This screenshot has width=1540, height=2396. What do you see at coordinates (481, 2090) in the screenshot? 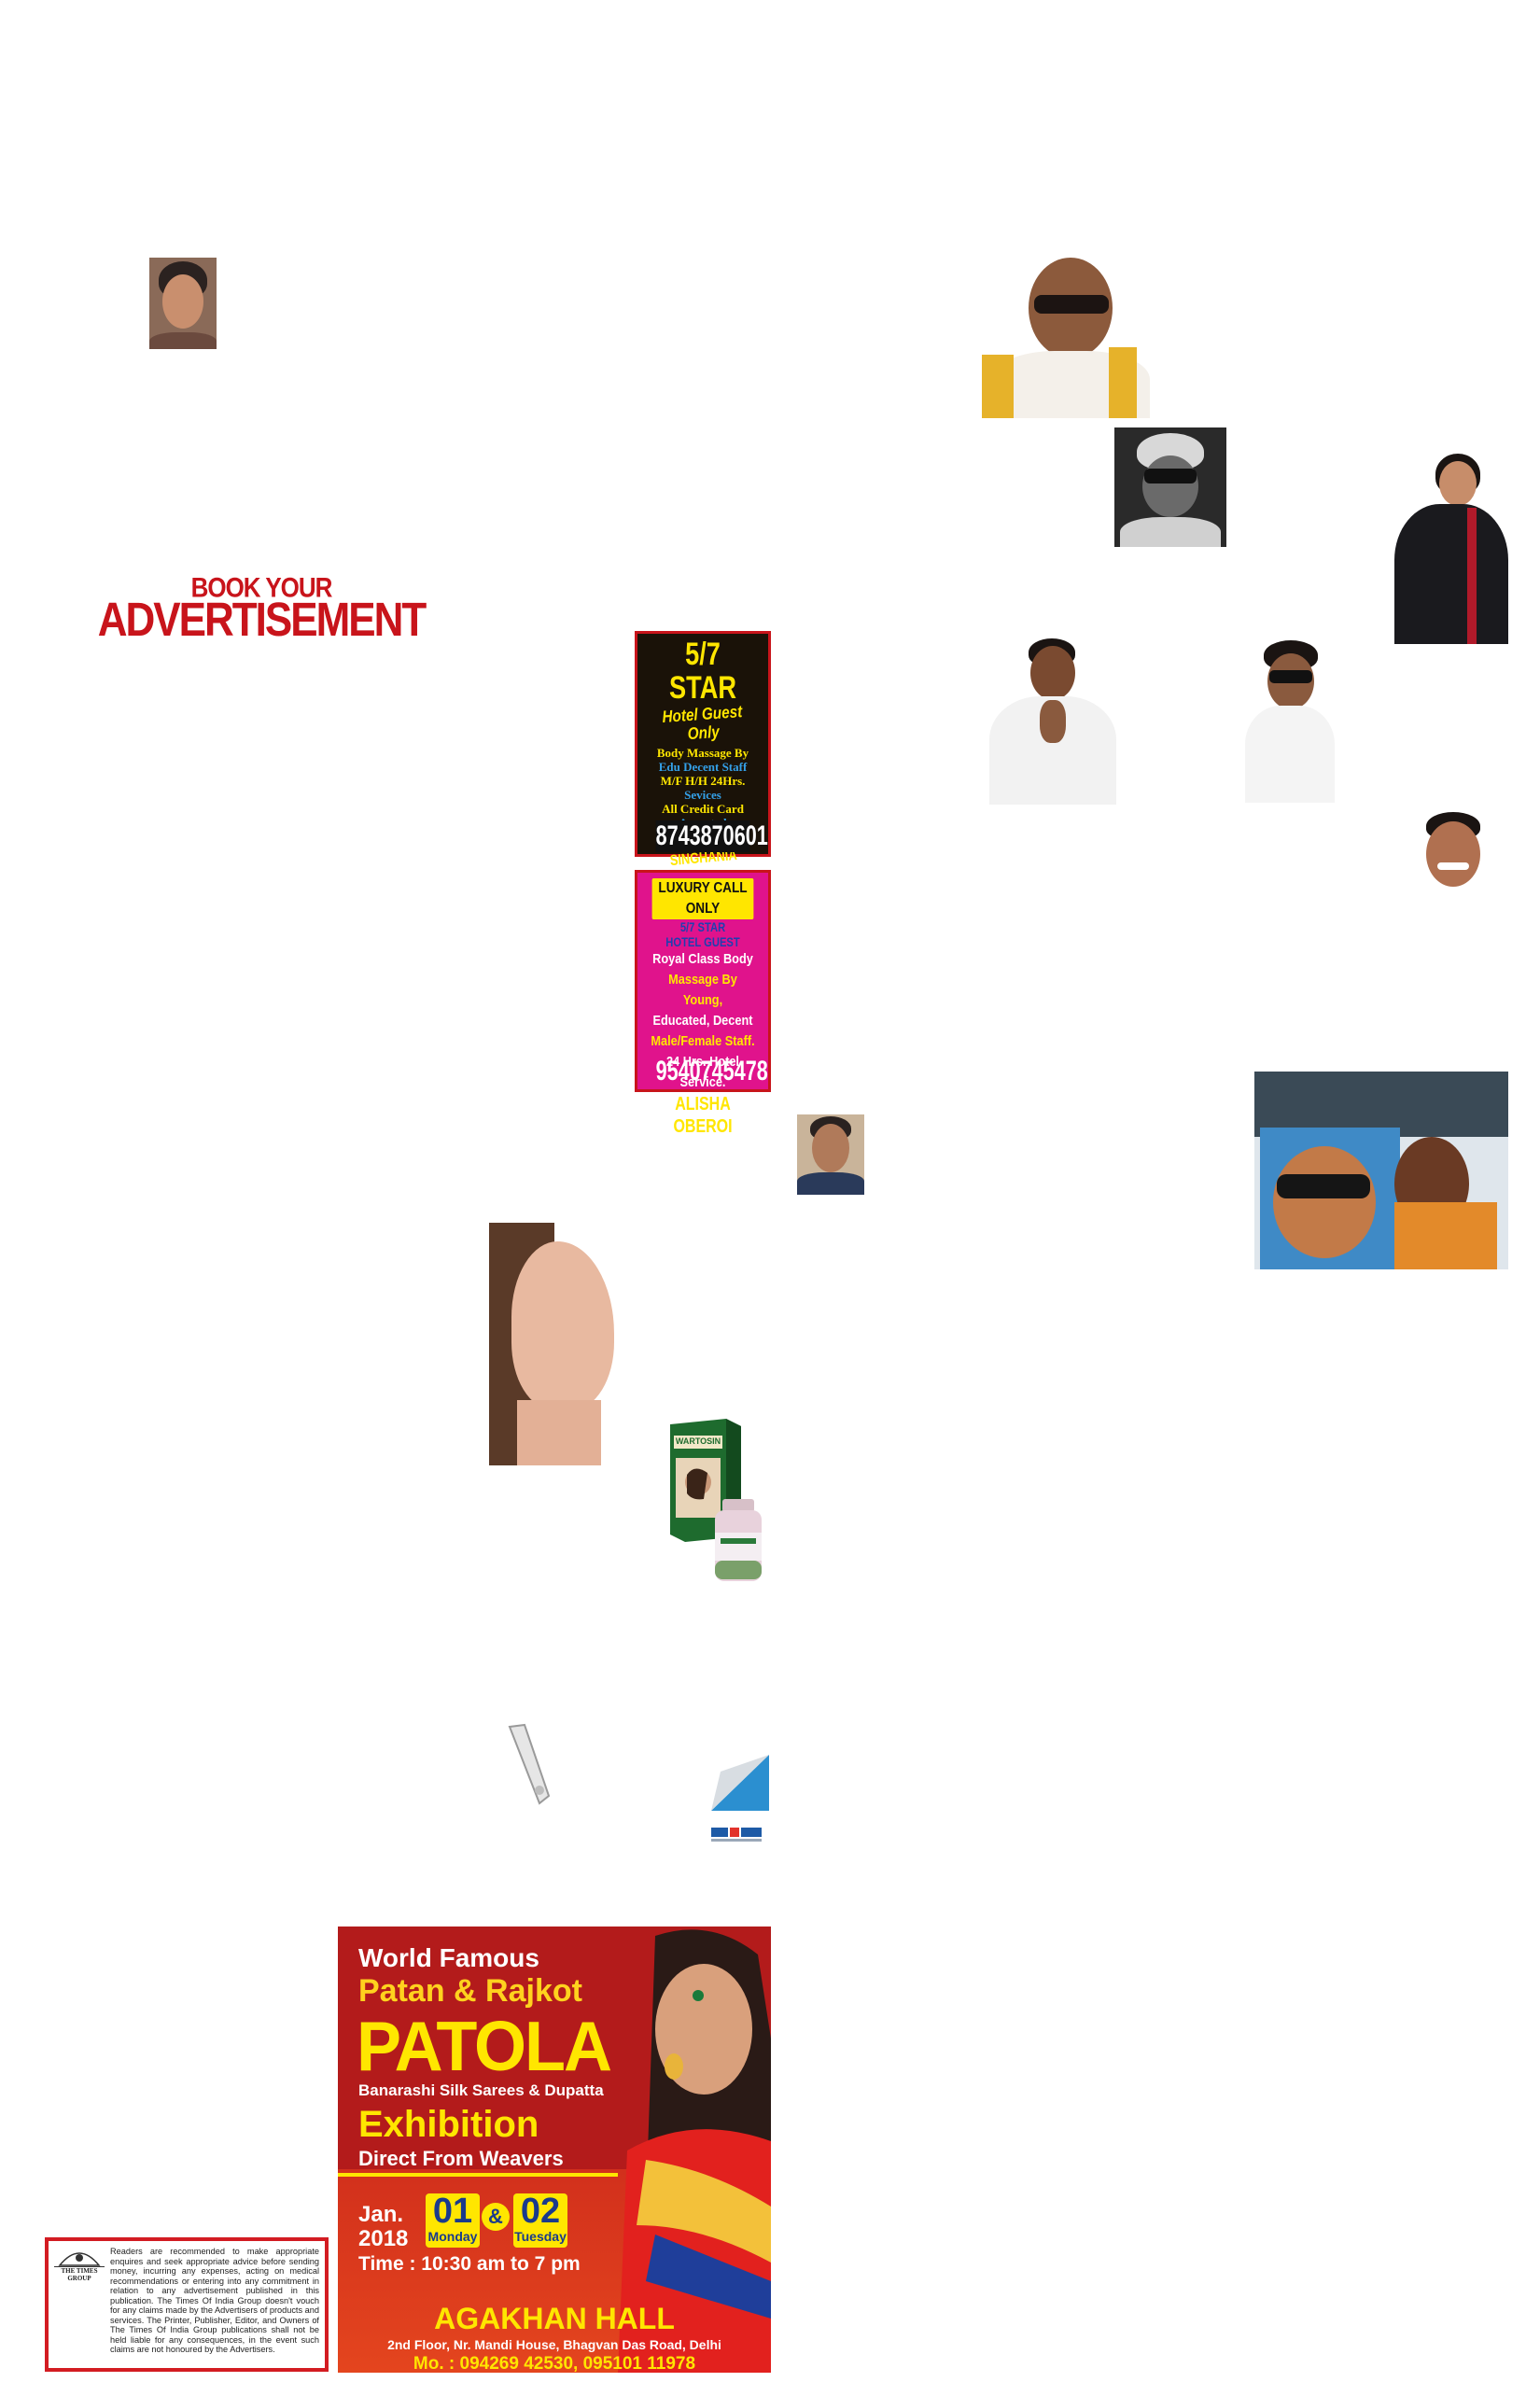
I see `patola-line3: Banarashi Silk Sarees & Dupatta` at bounding box center [481, 2090].